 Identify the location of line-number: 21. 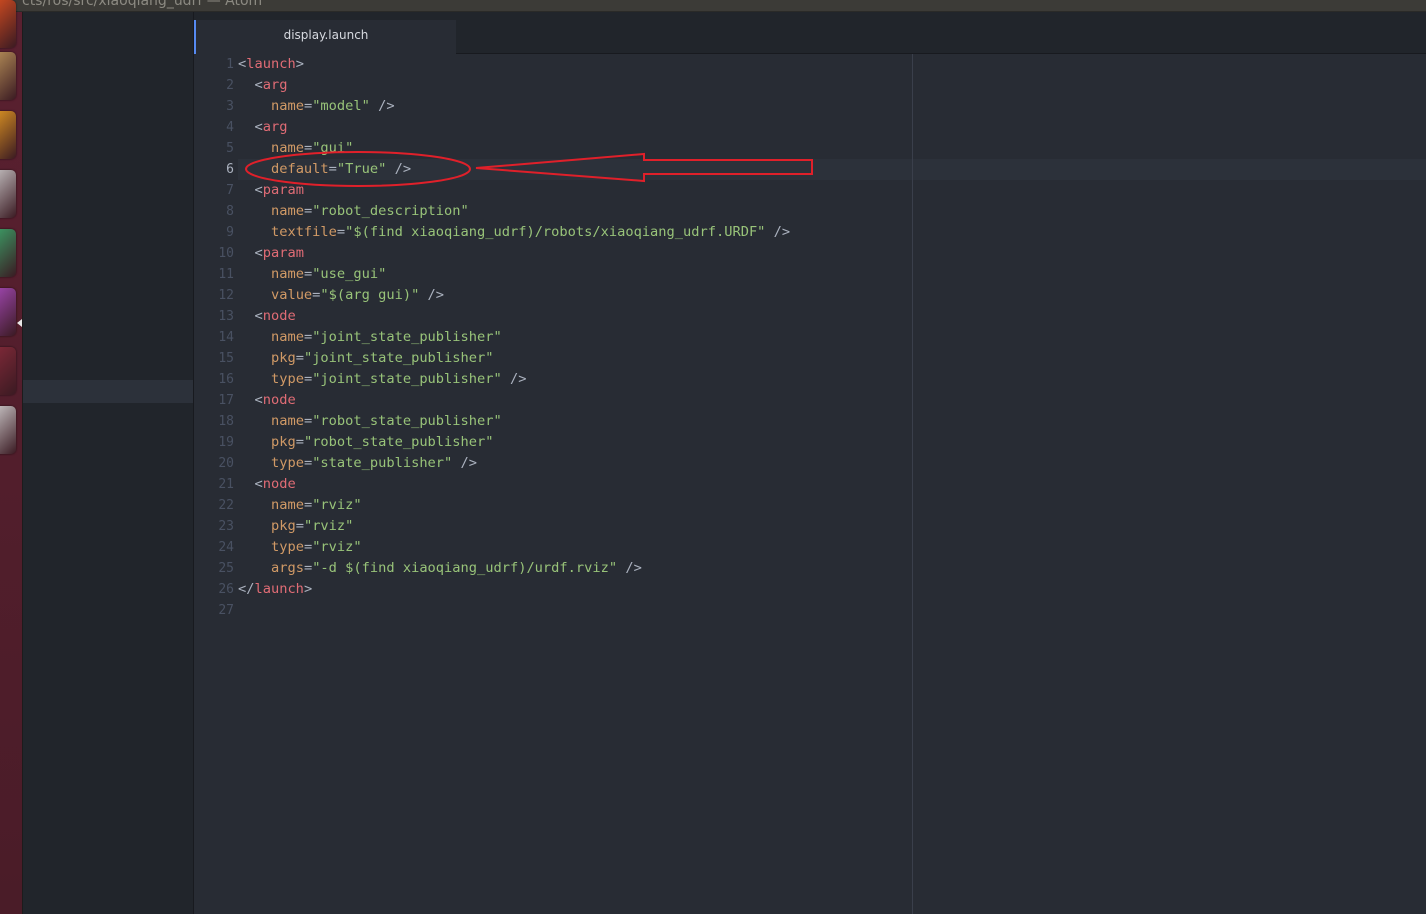
(214, 484).